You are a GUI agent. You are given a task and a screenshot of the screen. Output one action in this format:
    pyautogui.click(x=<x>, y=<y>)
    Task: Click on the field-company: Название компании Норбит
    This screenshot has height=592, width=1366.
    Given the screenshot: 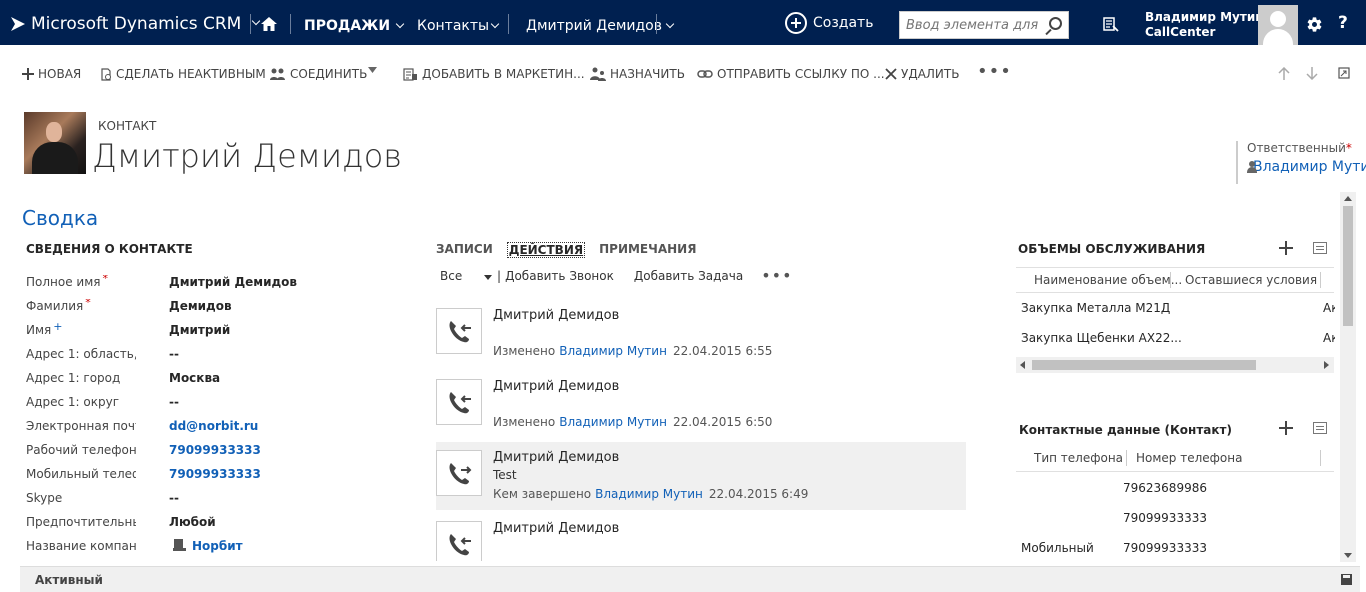 What is the action you would take?
    pyautogui.click(x=216, y=551)
    